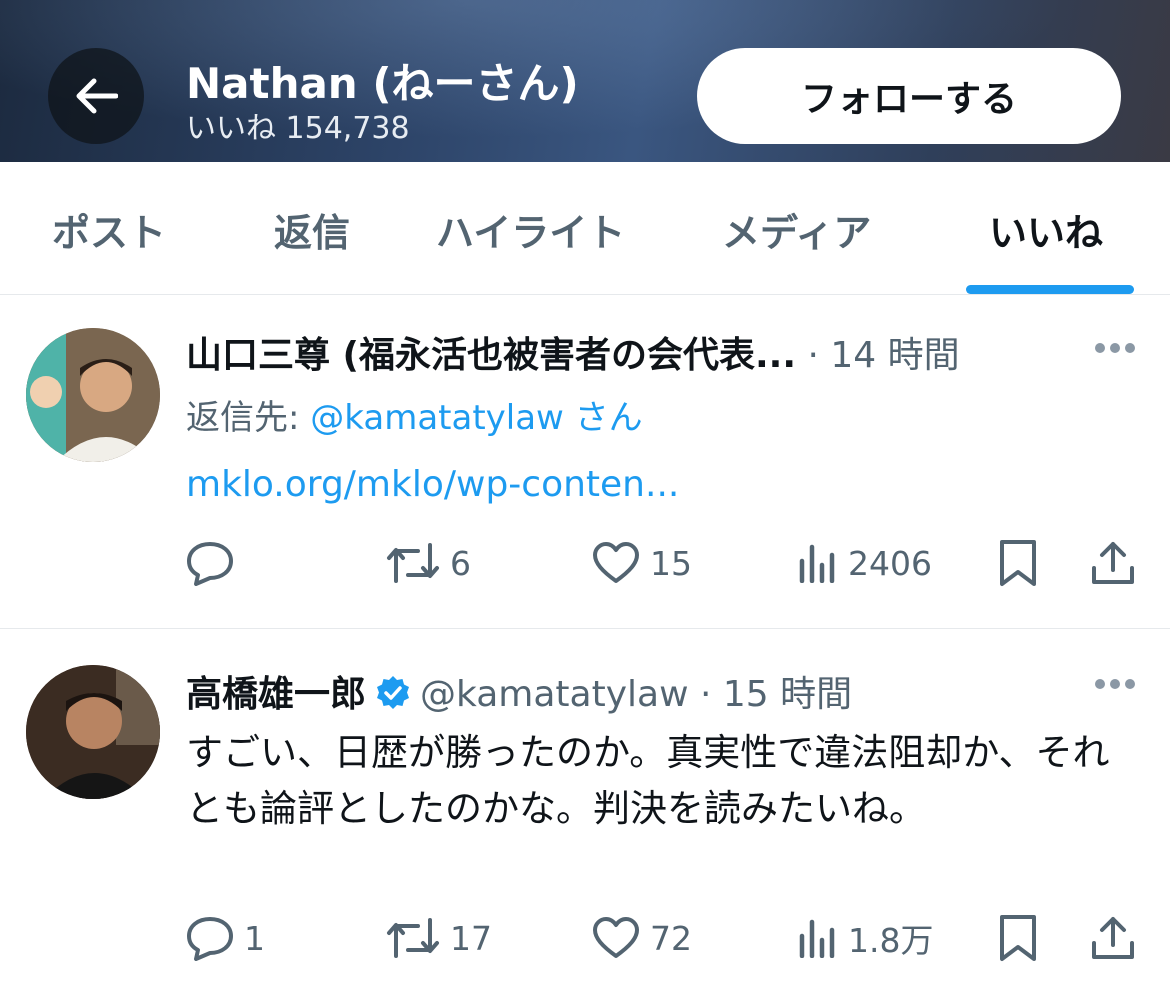  I want to click on tweet-header: 山口三尊 (福永活也被害者の会代表... · 14 時間, so click(573, 352).